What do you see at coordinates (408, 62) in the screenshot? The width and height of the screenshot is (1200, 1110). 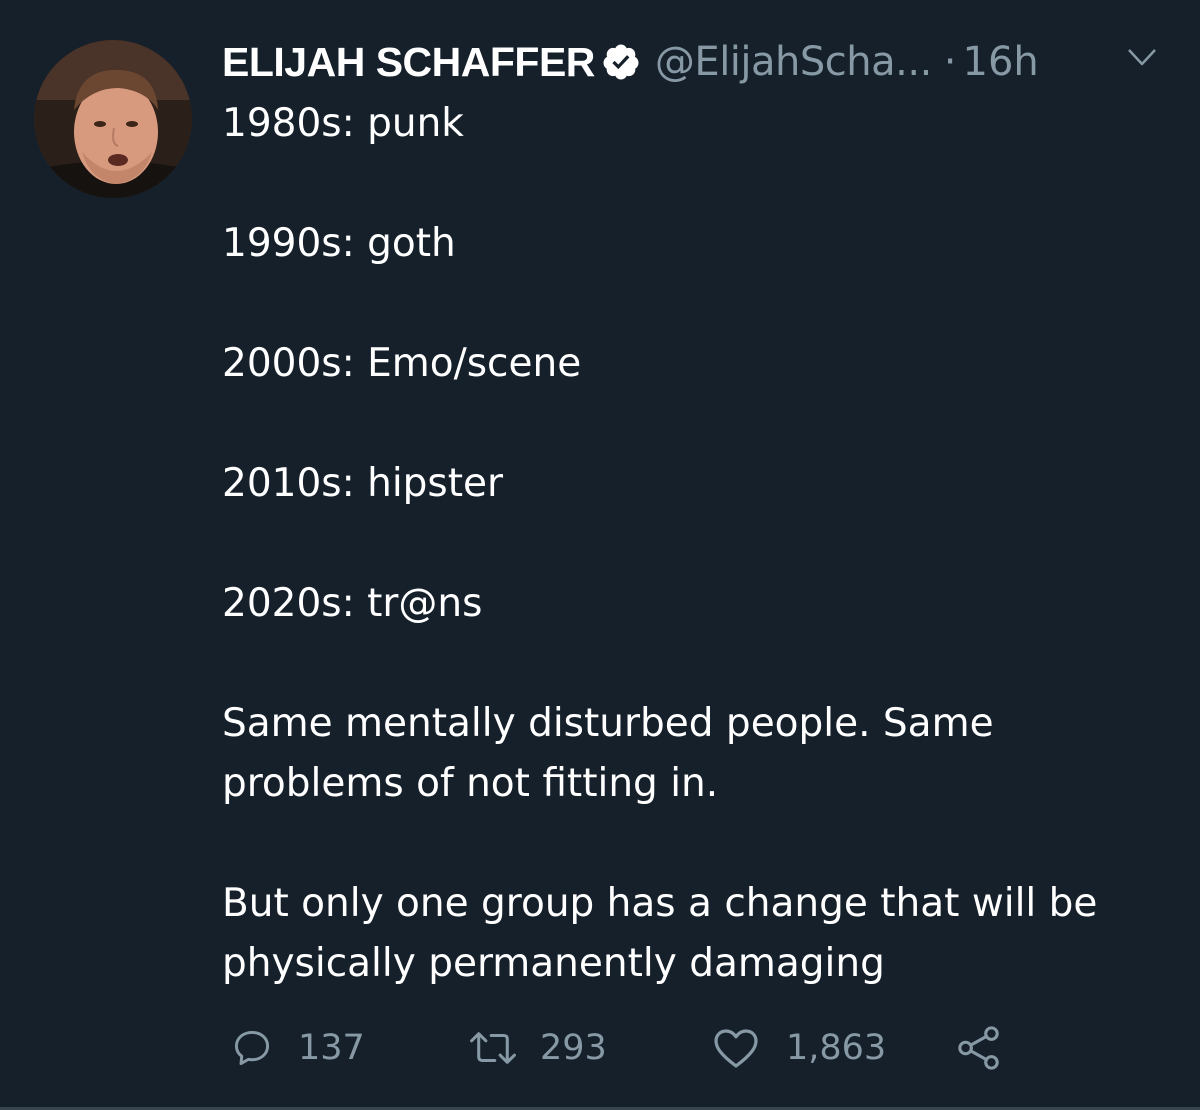 I see `author-display-name: ELIJAH SCHAFFER` at bounding box center [408, 62].